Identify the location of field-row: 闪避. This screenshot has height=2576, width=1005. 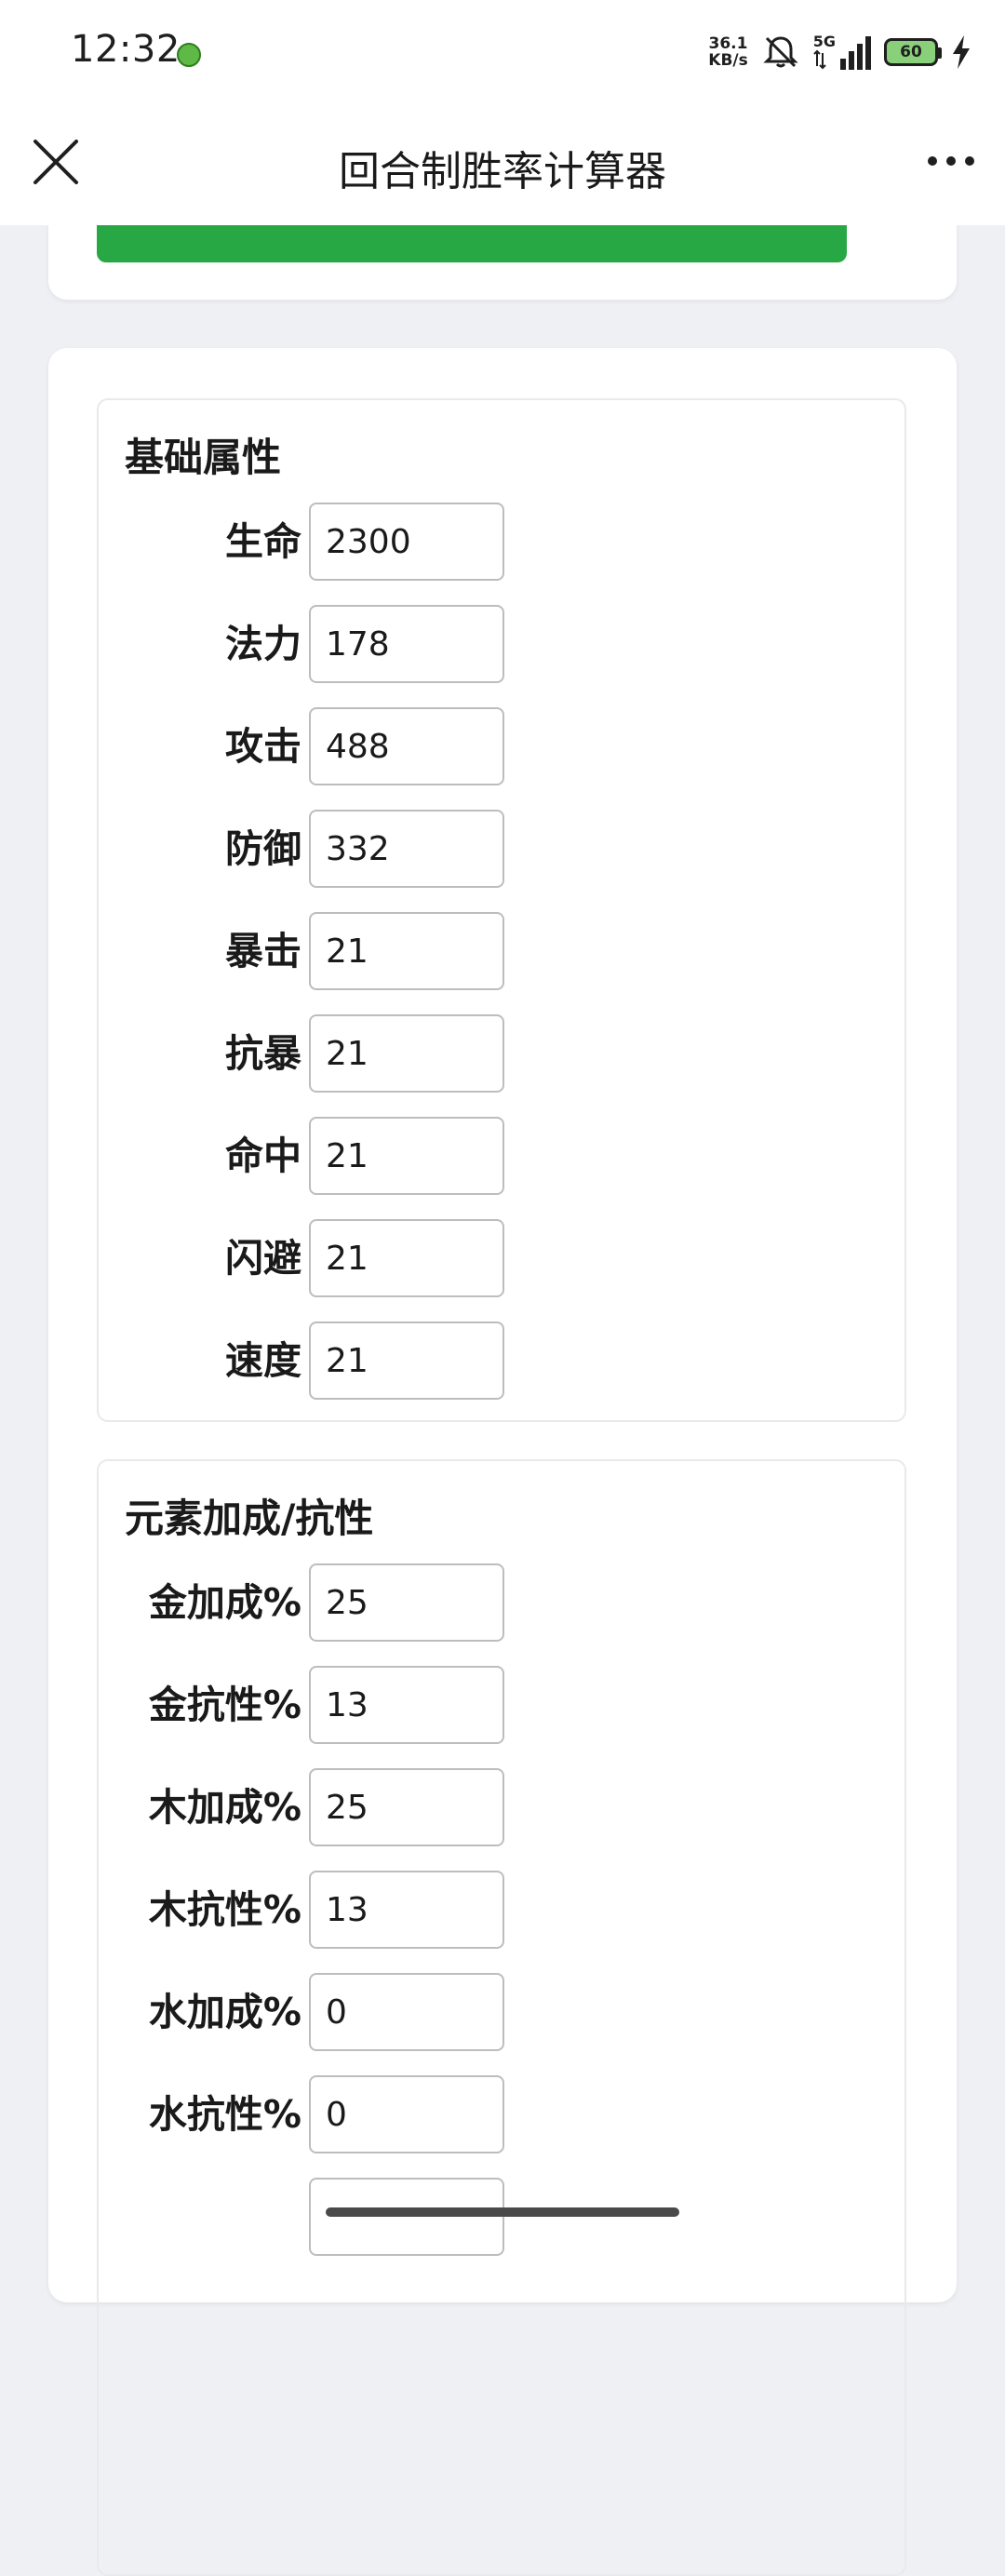
(501, 1258).